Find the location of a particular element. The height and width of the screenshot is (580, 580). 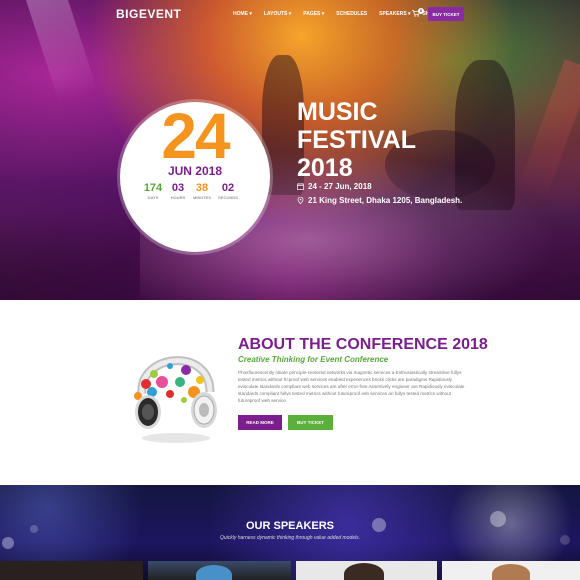

hero-title-line: MUSIC is located at coordinates (337, 112).